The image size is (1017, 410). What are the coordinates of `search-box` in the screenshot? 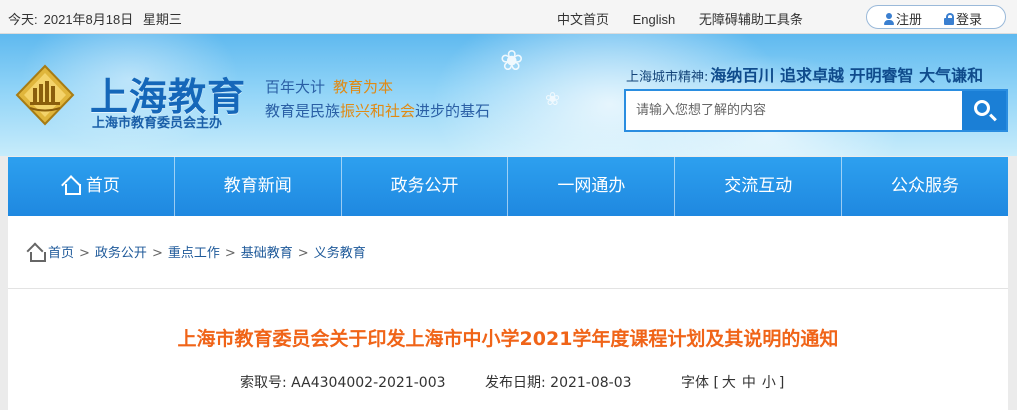 It's located at (816, 110).